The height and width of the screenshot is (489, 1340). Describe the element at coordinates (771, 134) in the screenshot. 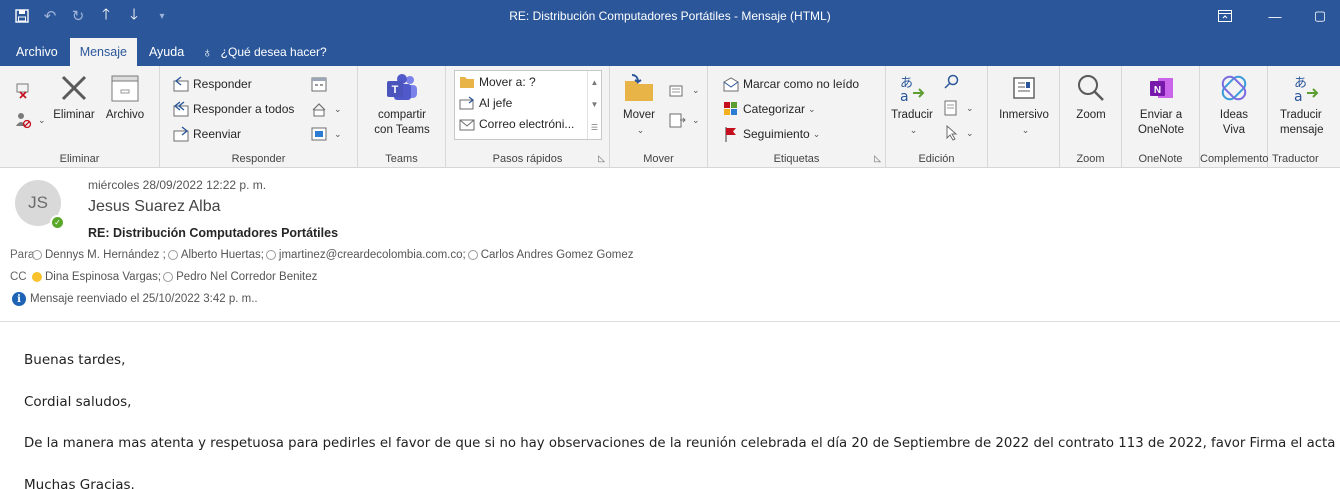

I see `follow-up-button: Seguimiento ⌄` at that location.